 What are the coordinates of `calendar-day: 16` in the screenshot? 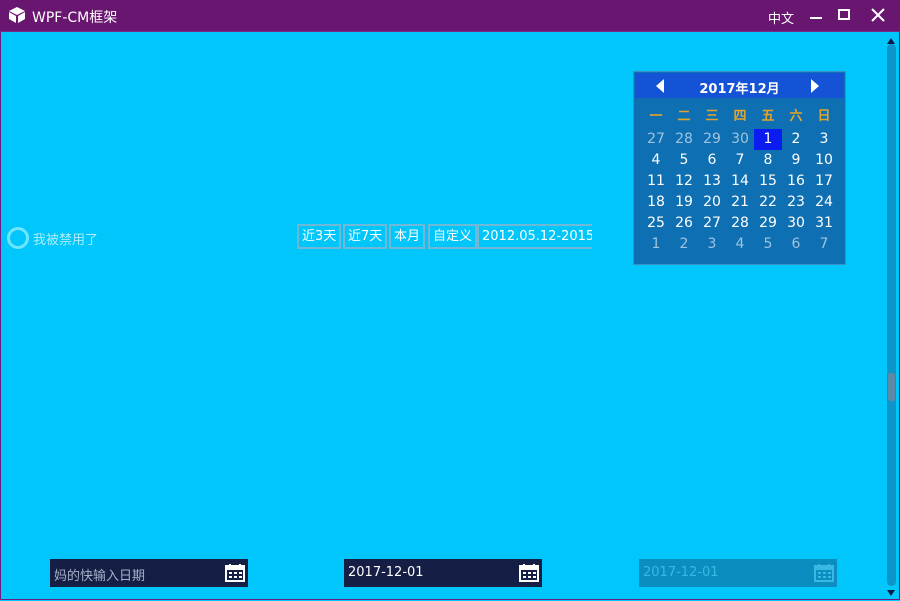 It's located at (796, 181).